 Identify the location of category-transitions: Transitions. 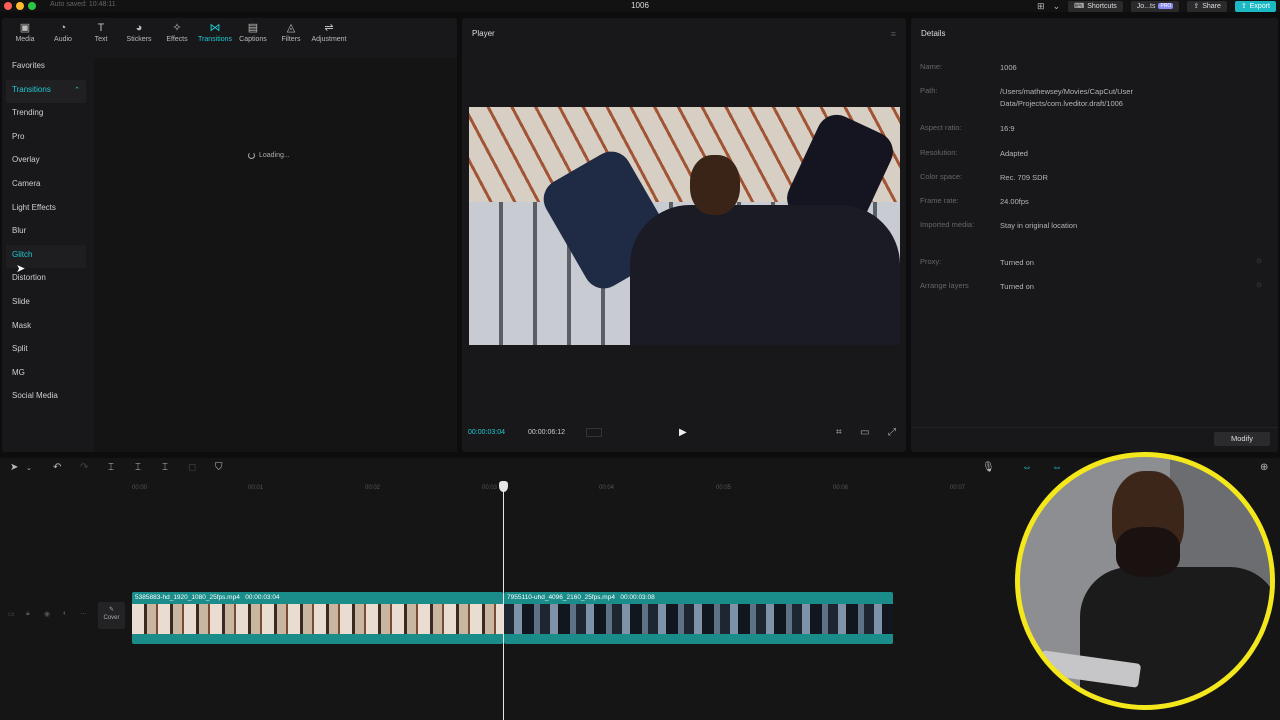
(46, 91).